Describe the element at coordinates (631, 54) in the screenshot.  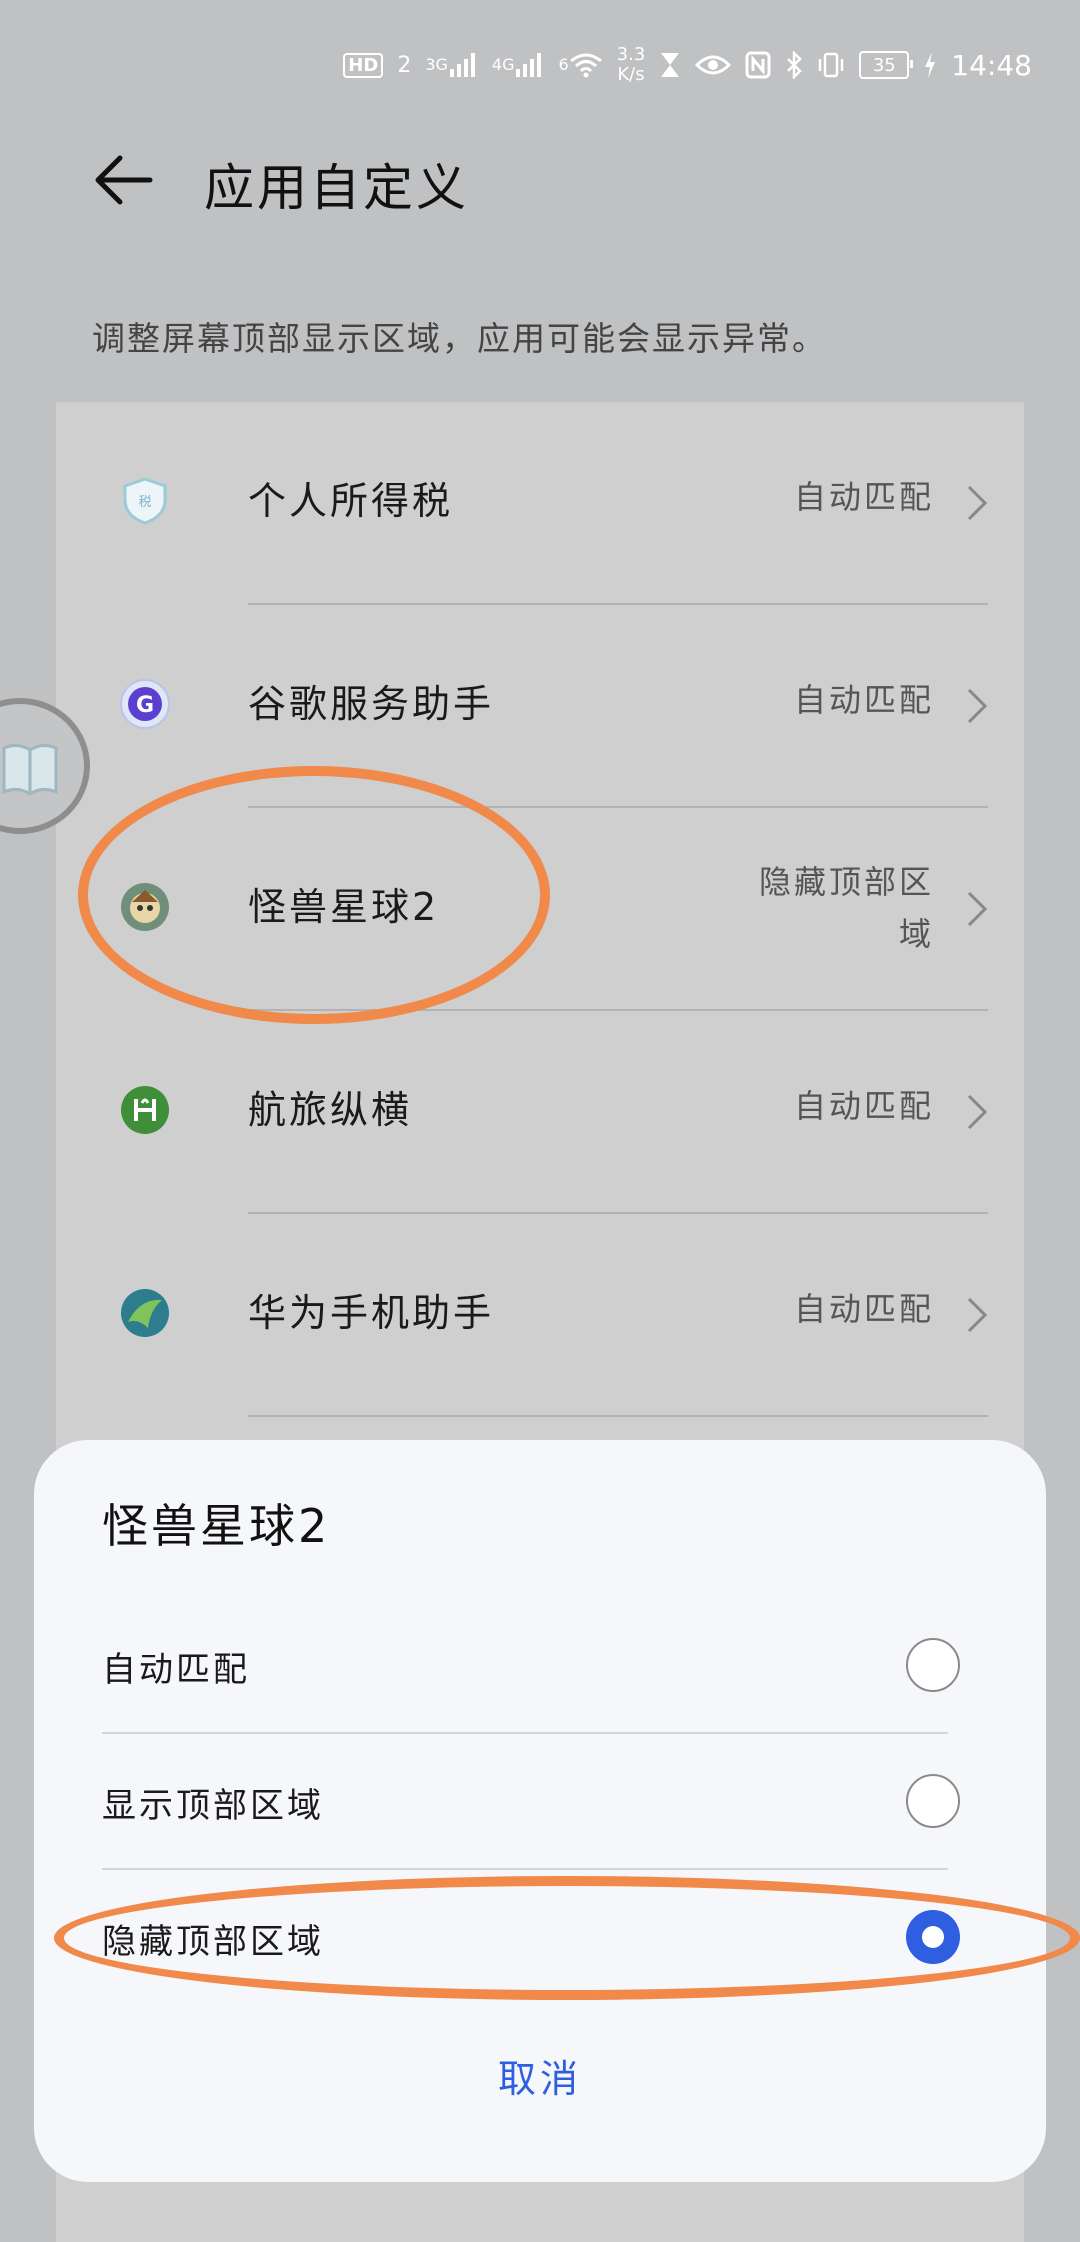
I see `speed-value: 3.3` at that location.